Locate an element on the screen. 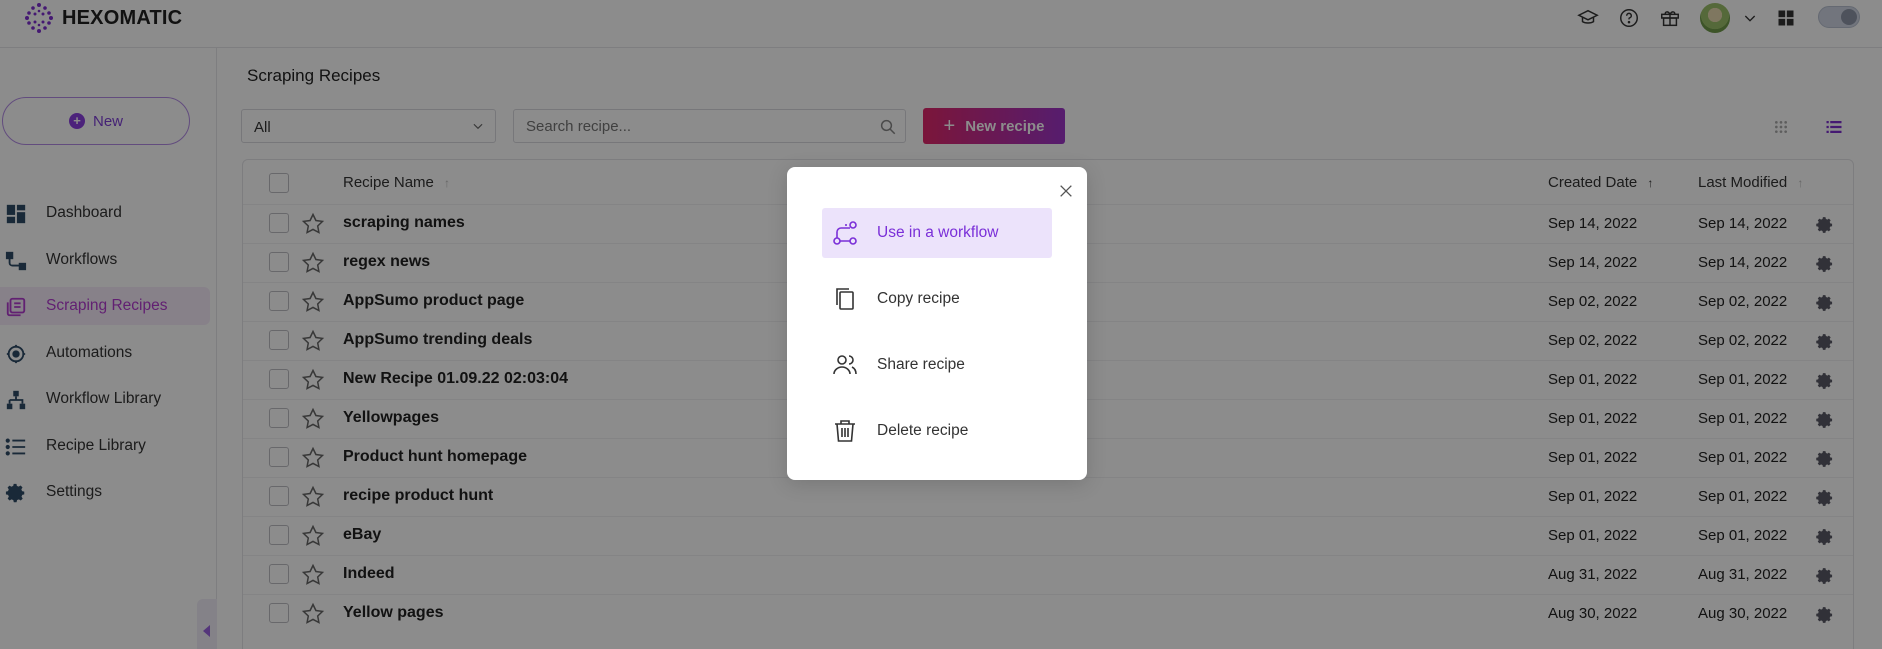  option-label: Use in a workflow is located at coordinates (938, 232).